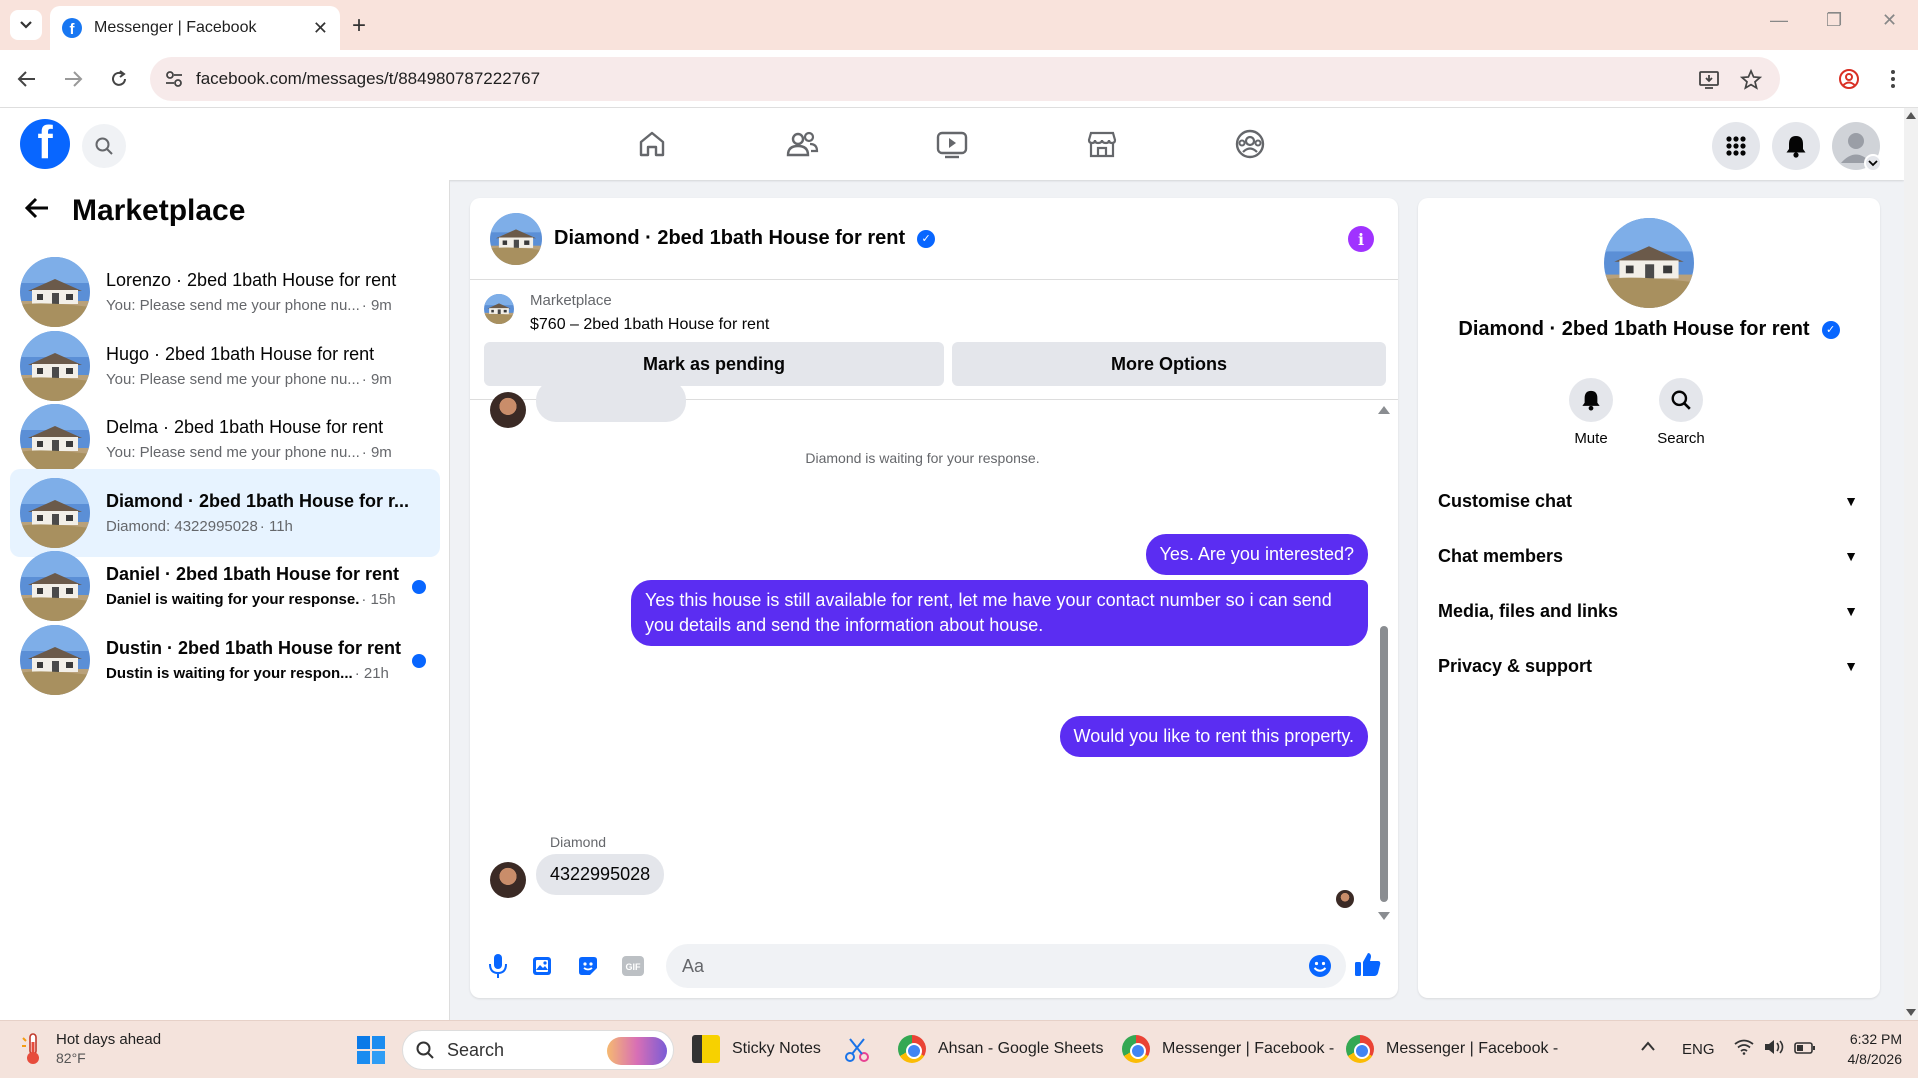  What do you see at coordinates (1736, 146) in the screenshot?
I see `menu-button` at bounding box center [1736, 146].